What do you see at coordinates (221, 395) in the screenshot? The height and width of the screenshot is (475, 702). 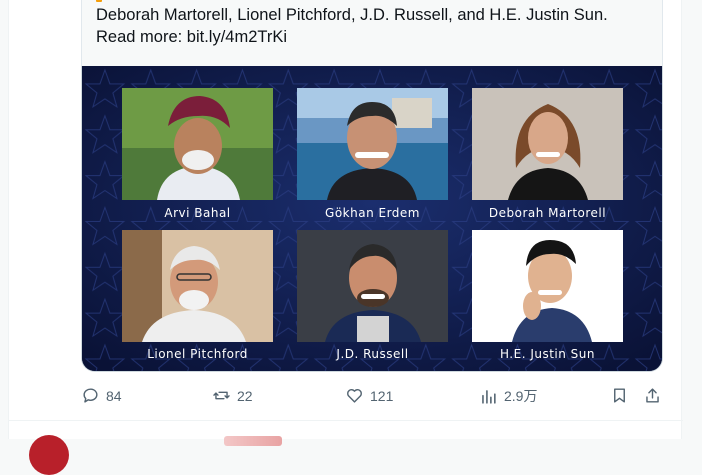 I see `repost-icon` at bounding box center [221, 395].